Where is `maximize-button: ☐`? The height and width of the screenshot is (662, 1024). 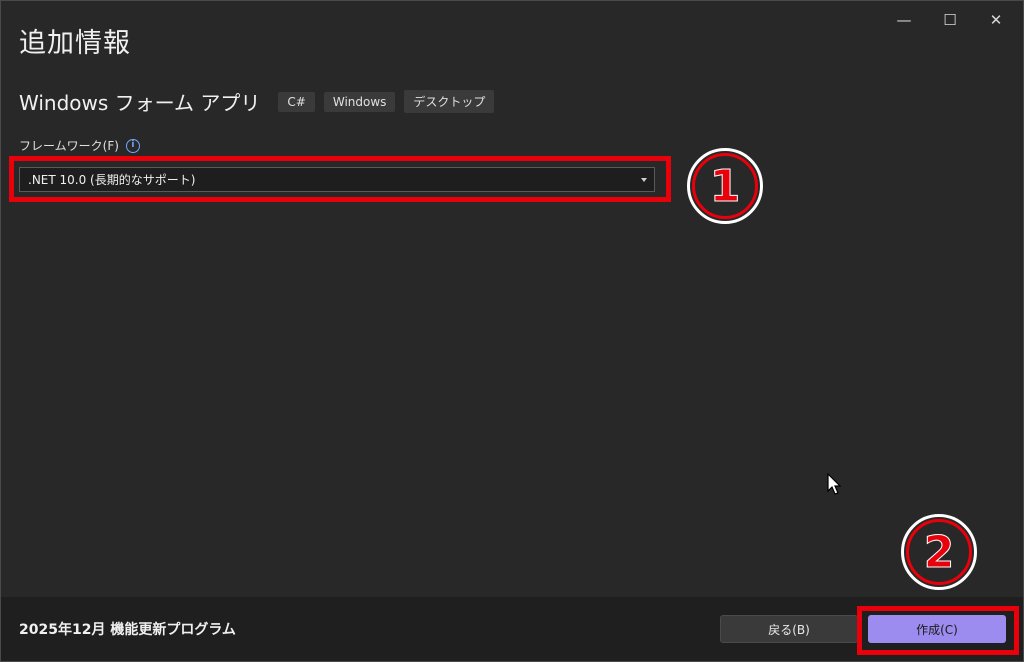 maximize-button: ☐ is located at coordinates (950, 20).